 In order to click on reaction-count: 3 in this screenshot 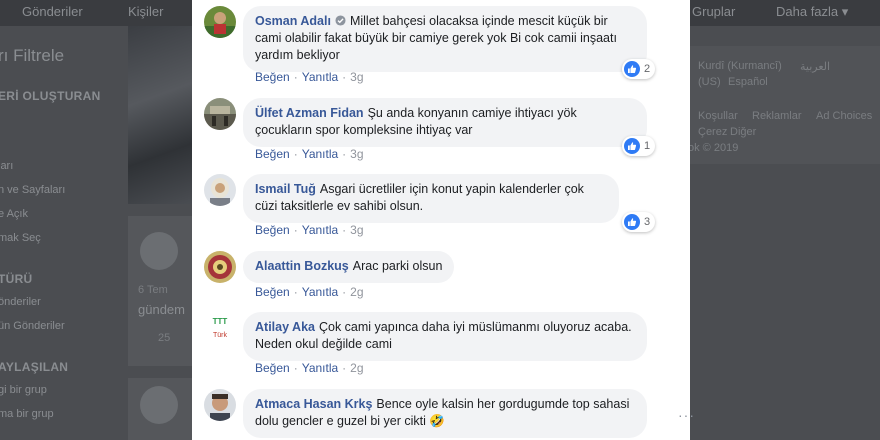, I will do `click(639, 222)`.